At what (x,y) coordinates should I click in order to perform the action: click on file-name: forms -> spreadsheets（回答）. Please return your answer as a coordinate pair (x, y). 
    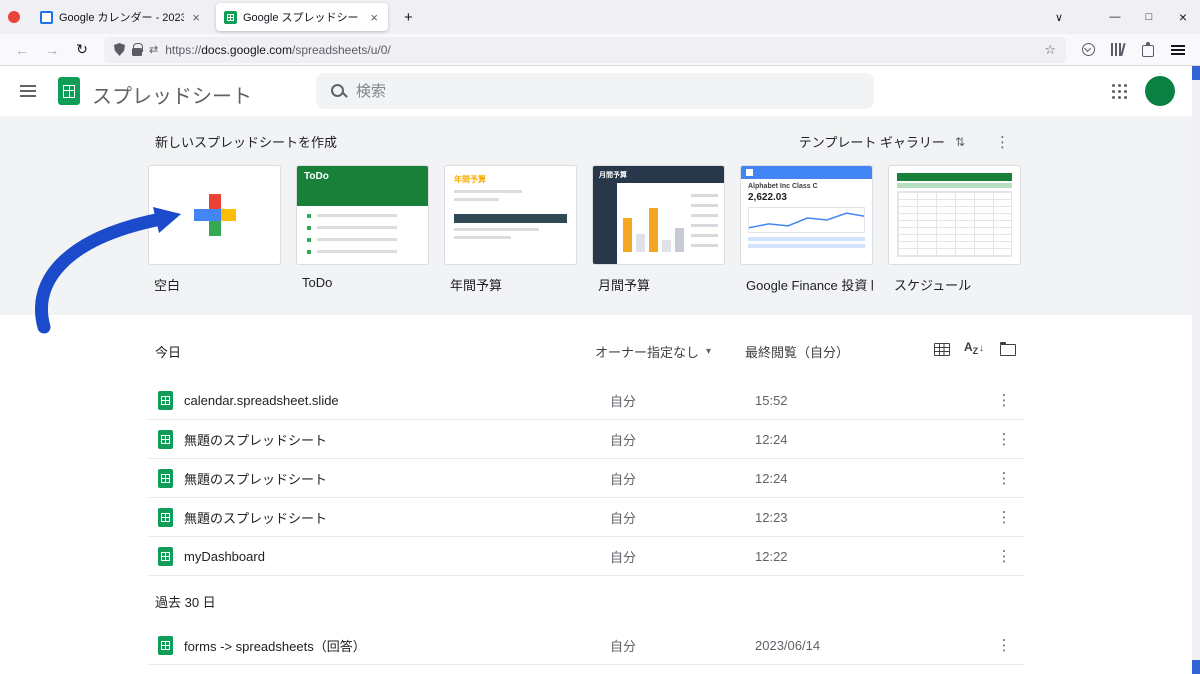
    Looking at the image, I should click on (275, 646).